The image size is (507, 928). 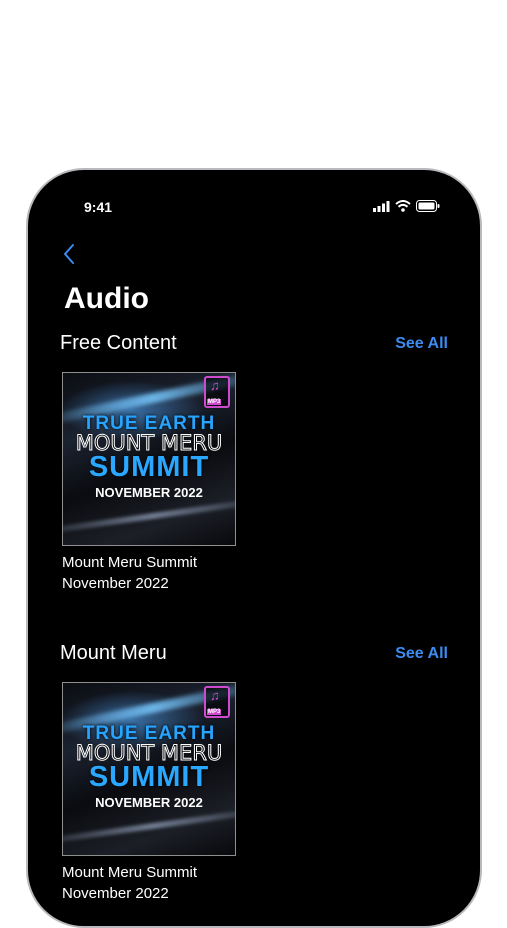 What do you see at coordinates (421, 654) in the screenshot?
I see `see-all-mount-meru-button: See All` at bounding box center [421, 654].